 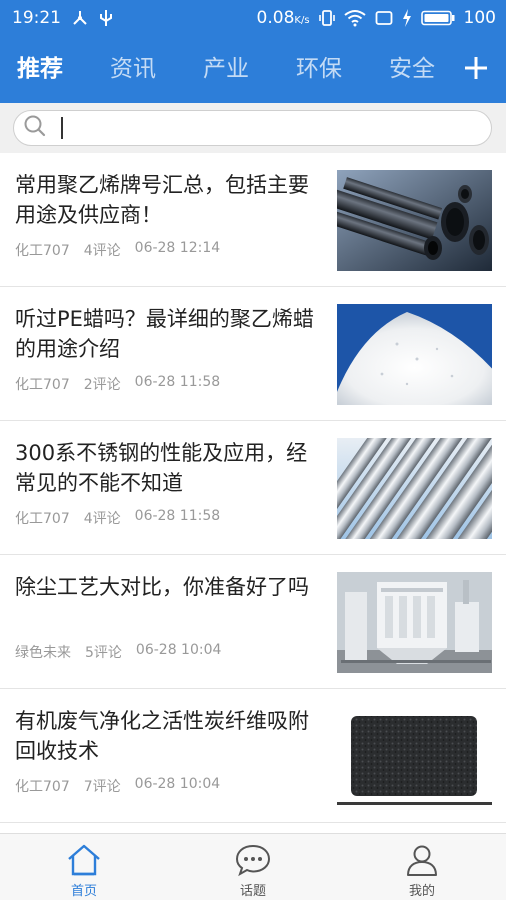 What do you see at coordinates (171, 587) in the screenshot?
I see `article-title: 除尘工艺大对比，你准备好了吗` at bounding box center [171, 587].